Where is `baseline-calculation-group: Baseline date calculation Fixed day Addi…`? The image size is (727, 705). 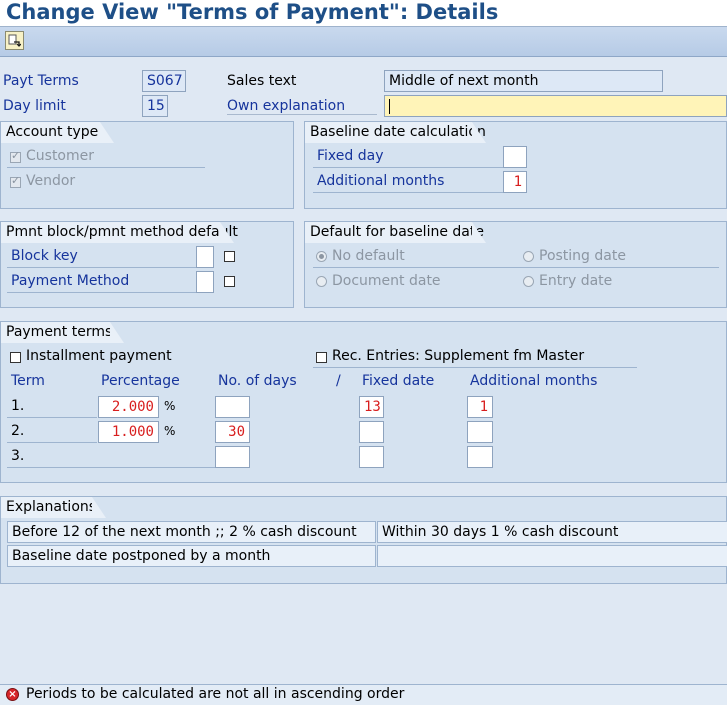
baseline-calculation-group: Baseline date calculation Fixed day Addi… is located at coordinates (515, 165).